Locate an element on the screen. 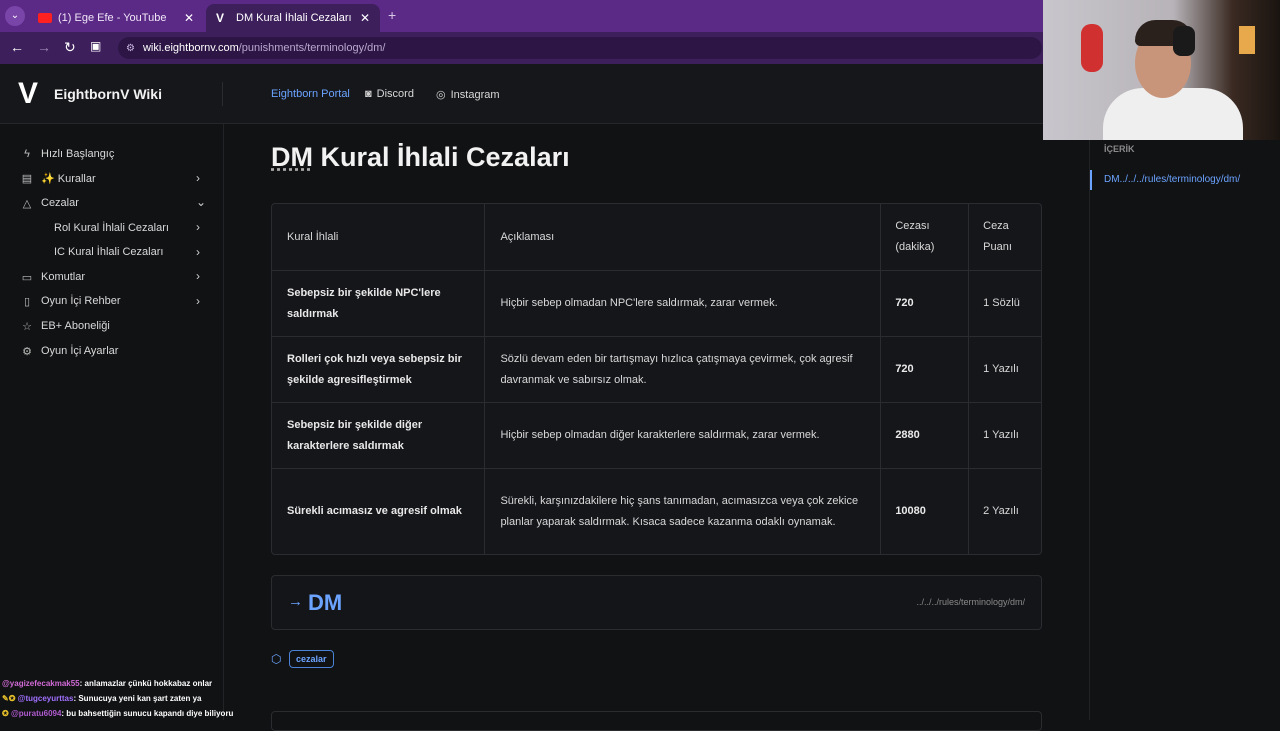 The image size is (1280, 731). dm-link-card: → DM ../../../rules/terminology/dm/ is located at coordinates (656, 602).